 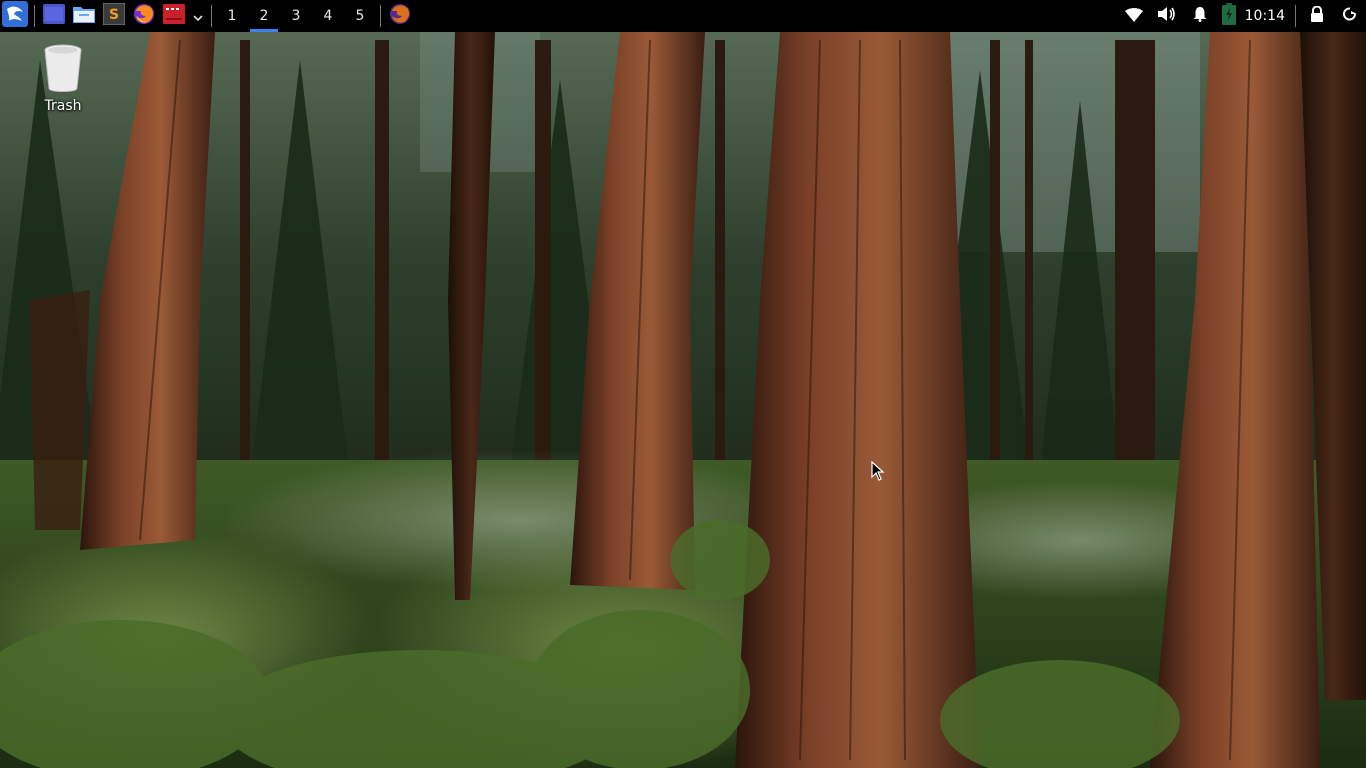 What do you see at coordinates (232, 16) in the screenshot?
I see `workspace-1: 1` at bounding box center [232, 16].